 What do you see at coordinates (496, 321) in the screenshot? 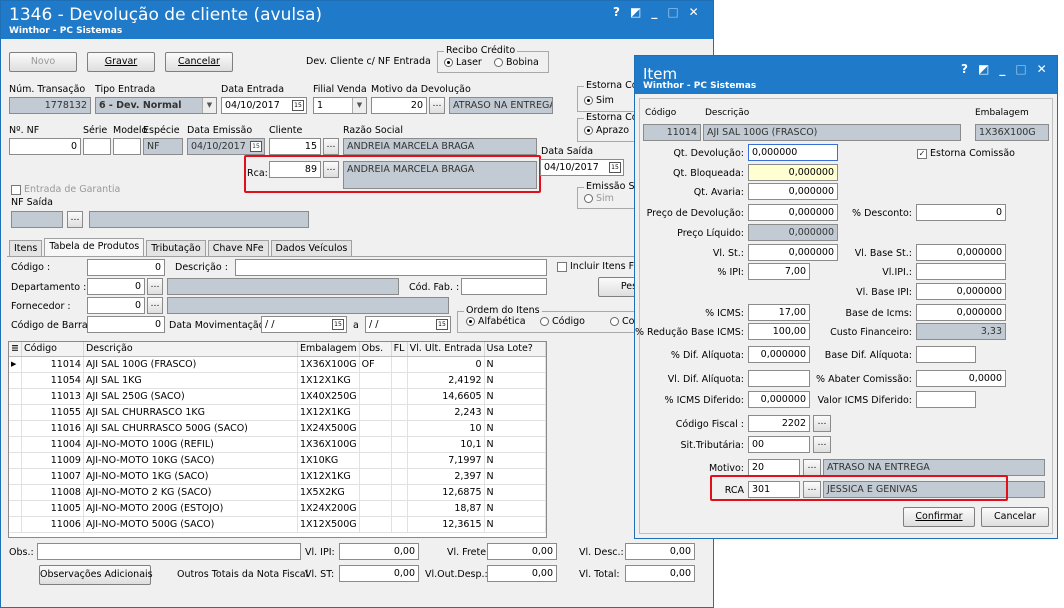
I see `ordem-alfabetica-option: Alfabética` at bounding box center [496, 321].